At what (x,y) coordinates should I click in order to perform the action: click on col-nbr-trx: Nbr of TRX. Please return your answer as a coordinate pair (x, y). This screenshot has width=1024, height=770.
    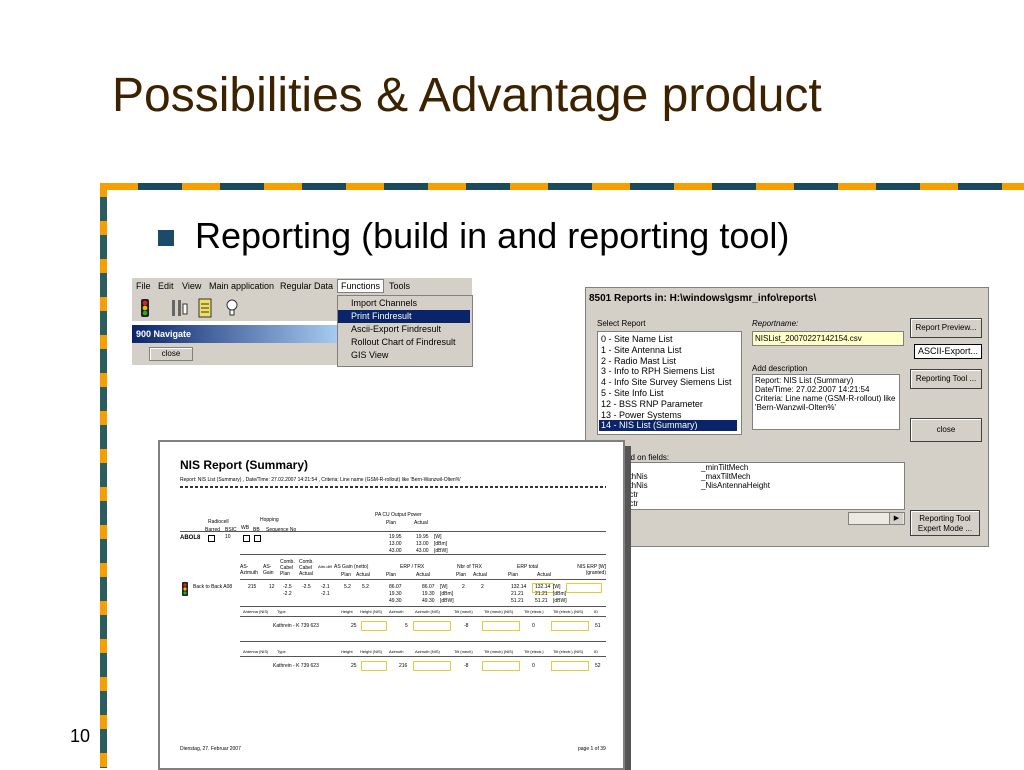
    Looking at the image, I should click on (469, 567).